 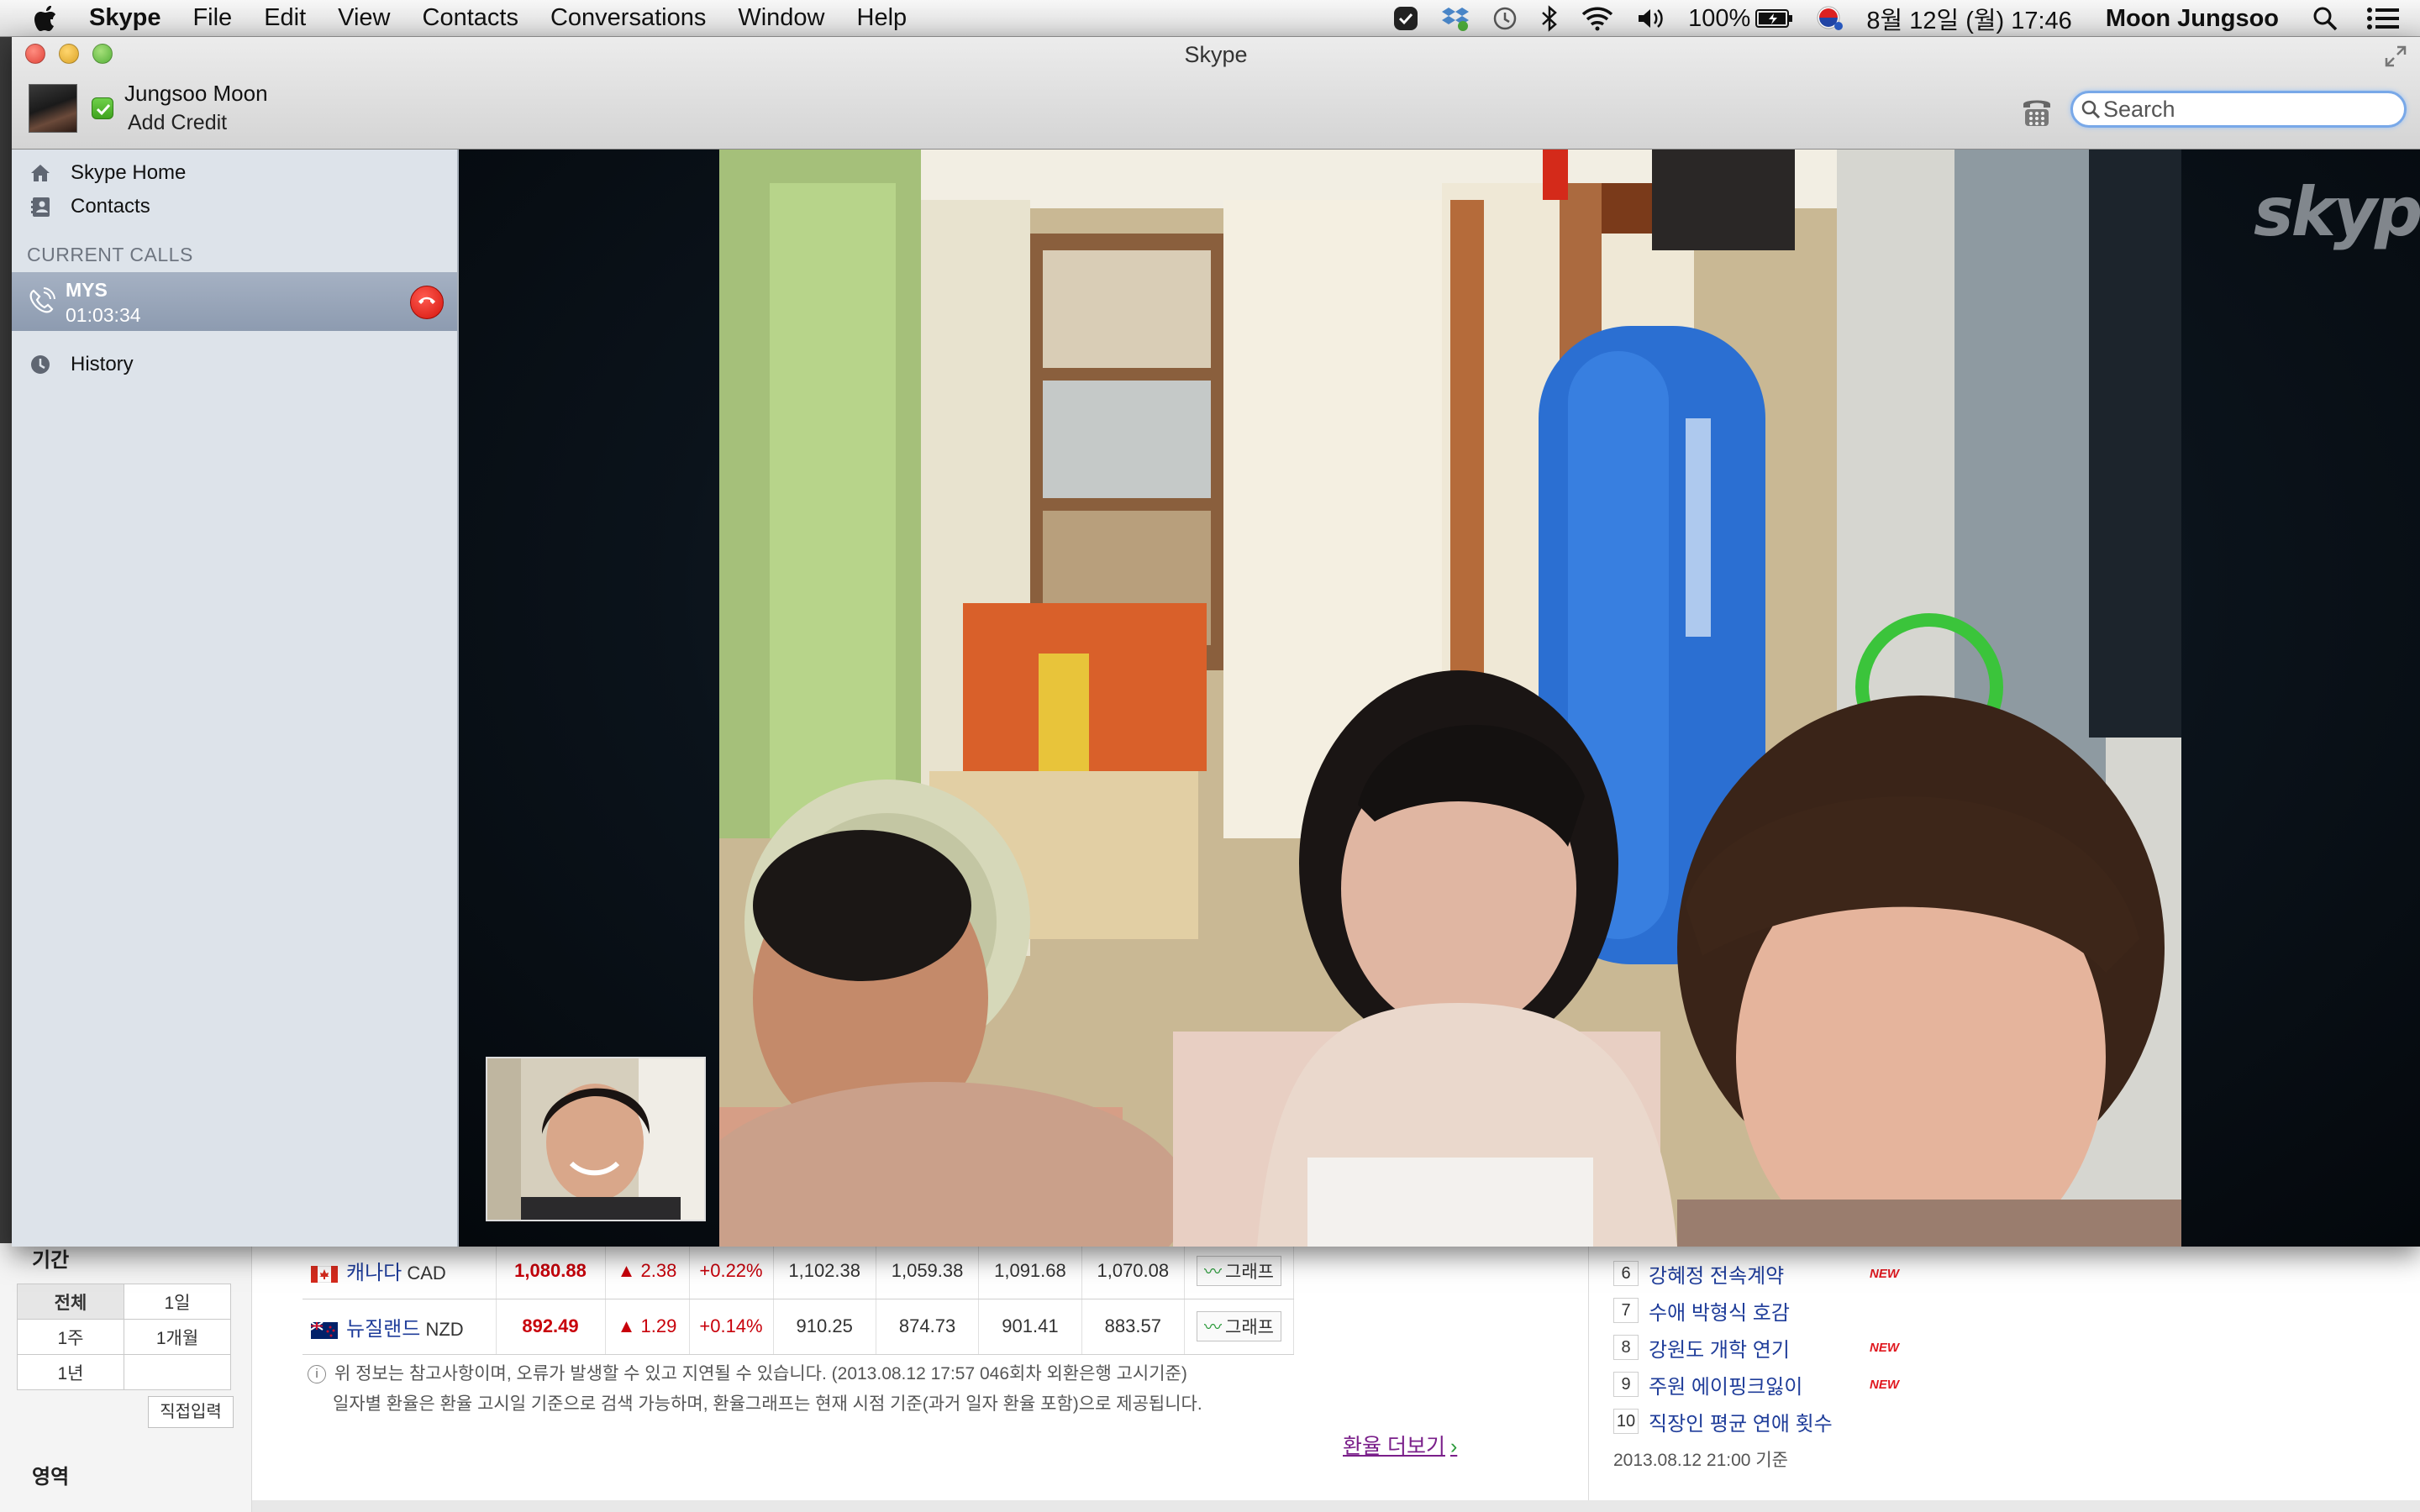 I want to click on notification-center-icon, so click(x=2383, y=18).